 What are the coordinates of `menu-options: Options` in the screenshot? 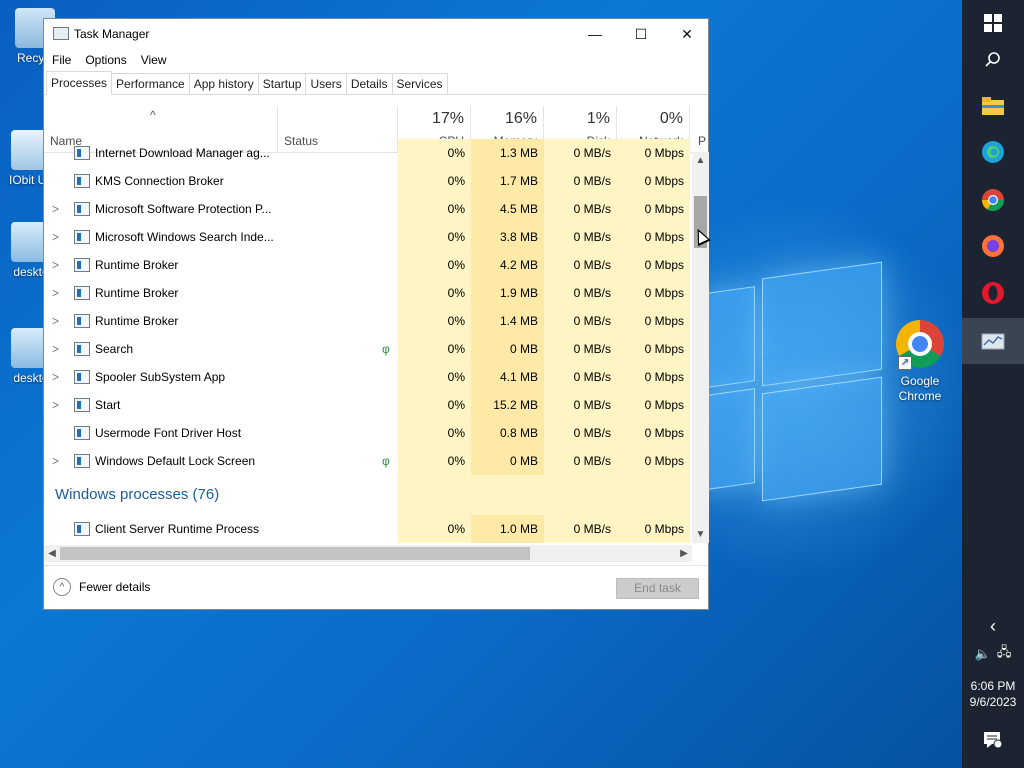 It's located at (105, 60).